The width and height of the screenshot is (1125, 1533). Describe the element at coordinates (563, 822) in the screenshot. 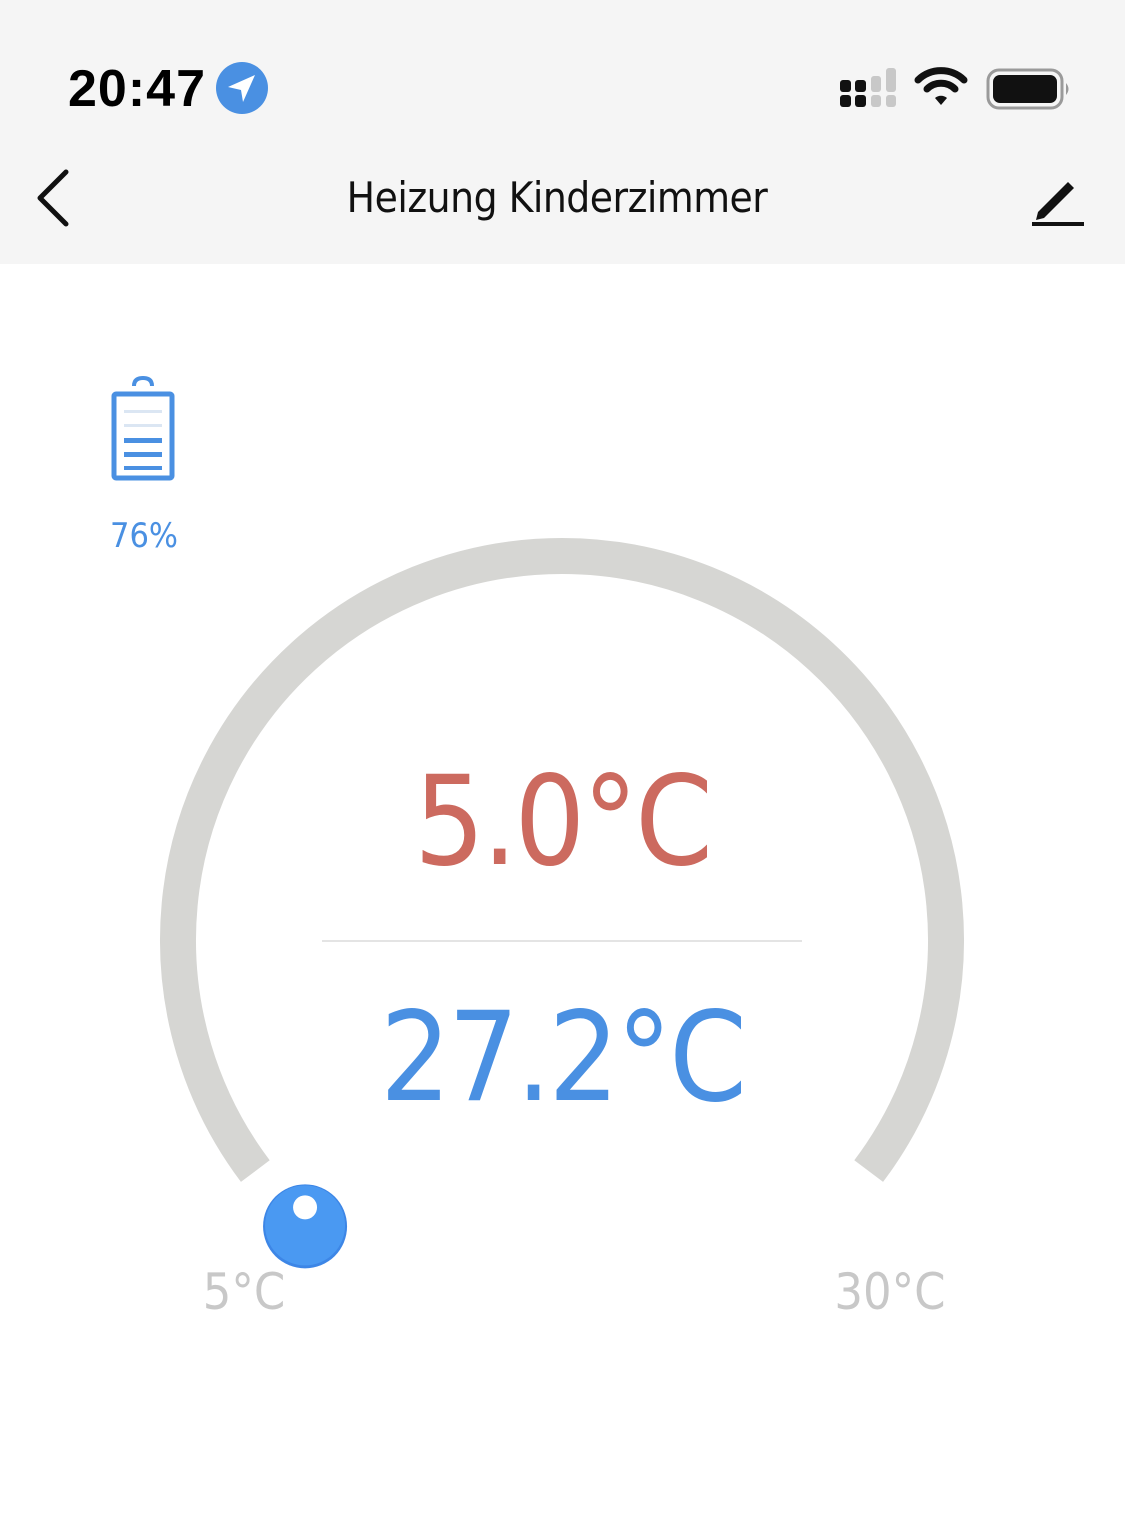

I see `set-temperature: 5.0°C` at that location.